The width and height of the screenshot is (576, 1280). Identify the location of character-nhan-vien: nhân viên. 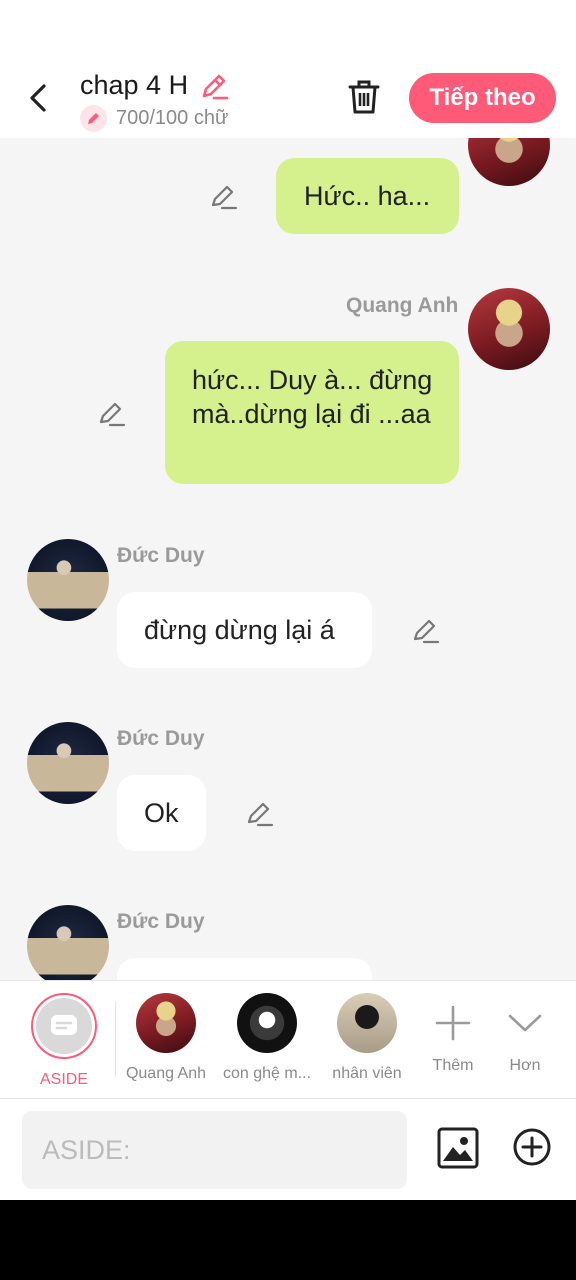
(367, 1038).